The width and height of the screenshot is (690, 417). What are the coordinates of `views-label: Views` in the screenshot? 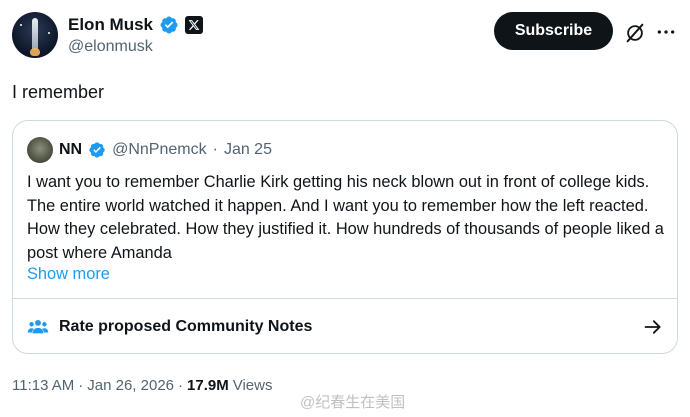 It's located at (253, 385).